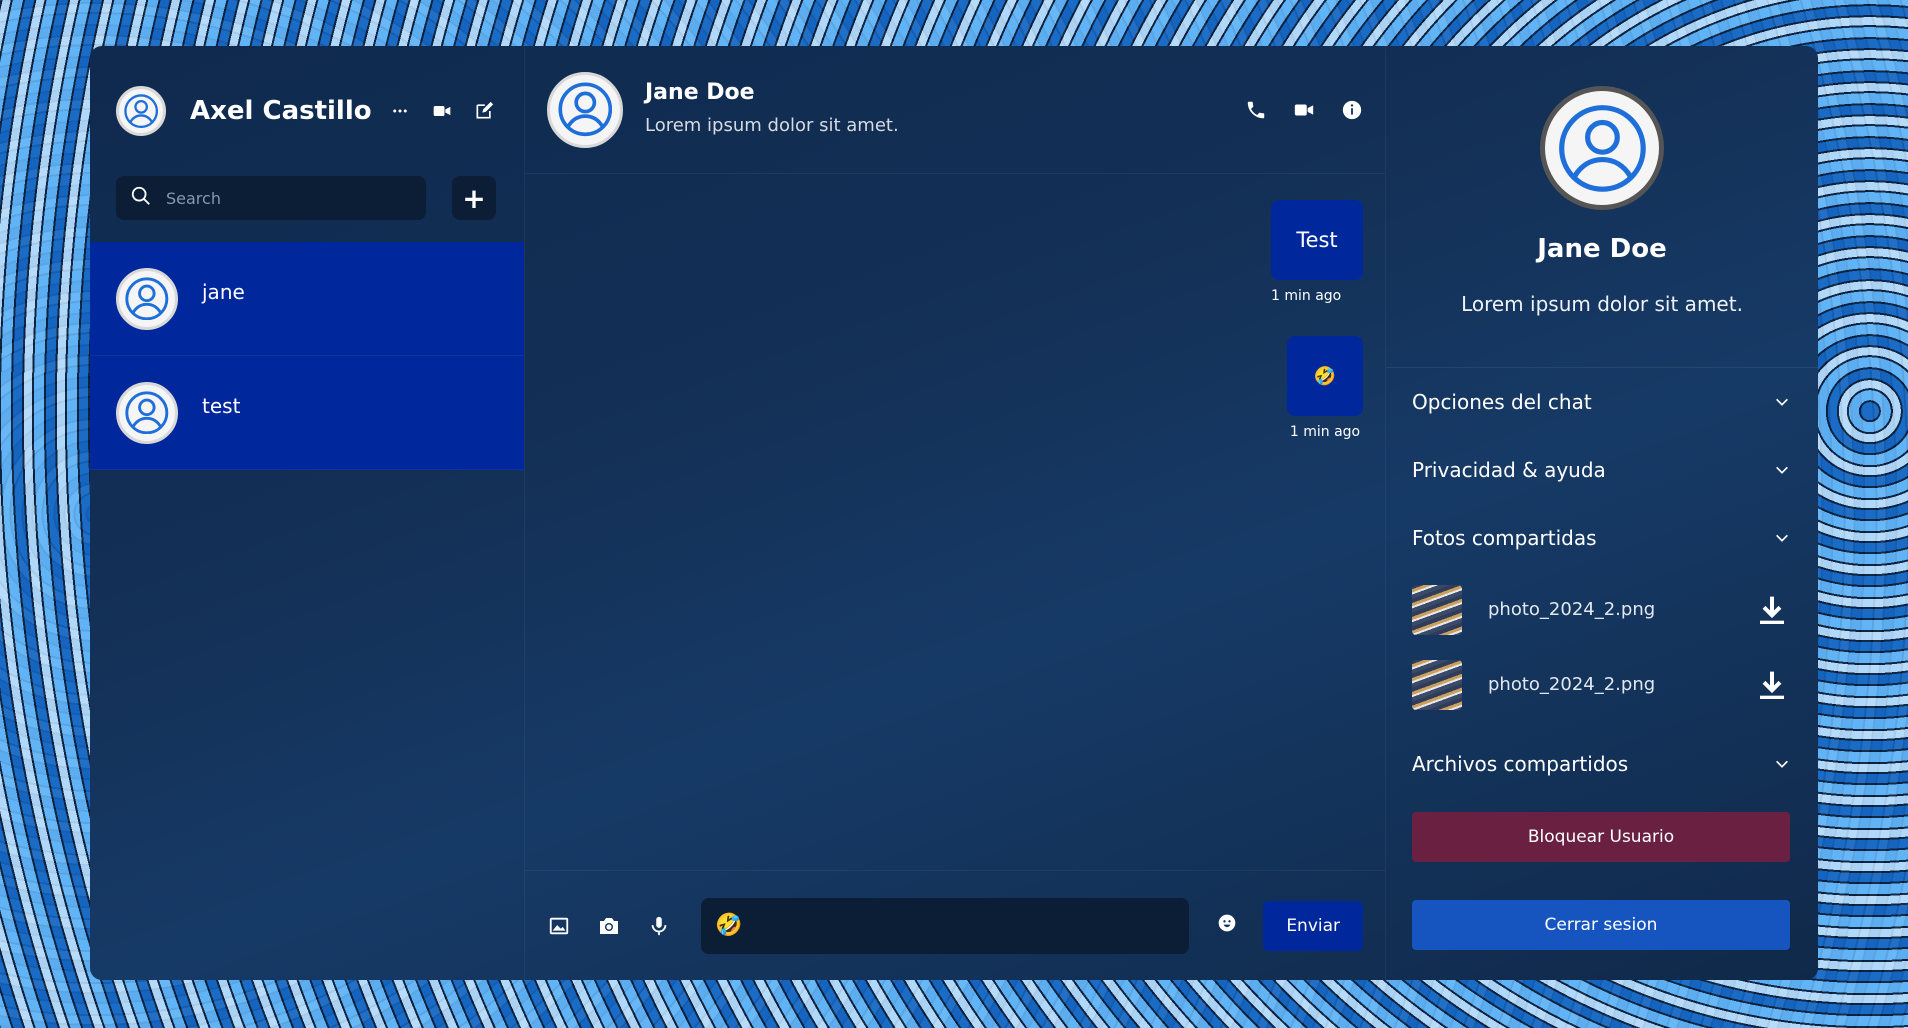  I want to click on profile-summary: Jane Doe Lorem ipsum dolor sit amet., so click(1602, 207).